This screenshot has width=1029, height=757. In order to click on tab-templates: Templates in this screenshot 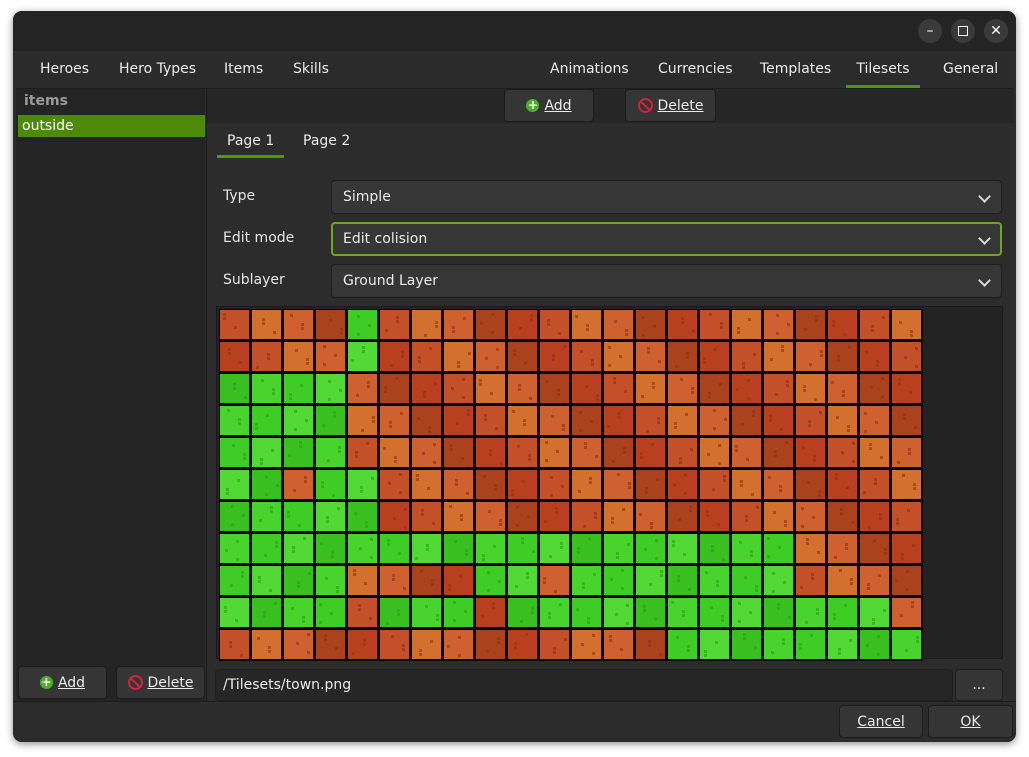, I will do `click(795, 69)`.